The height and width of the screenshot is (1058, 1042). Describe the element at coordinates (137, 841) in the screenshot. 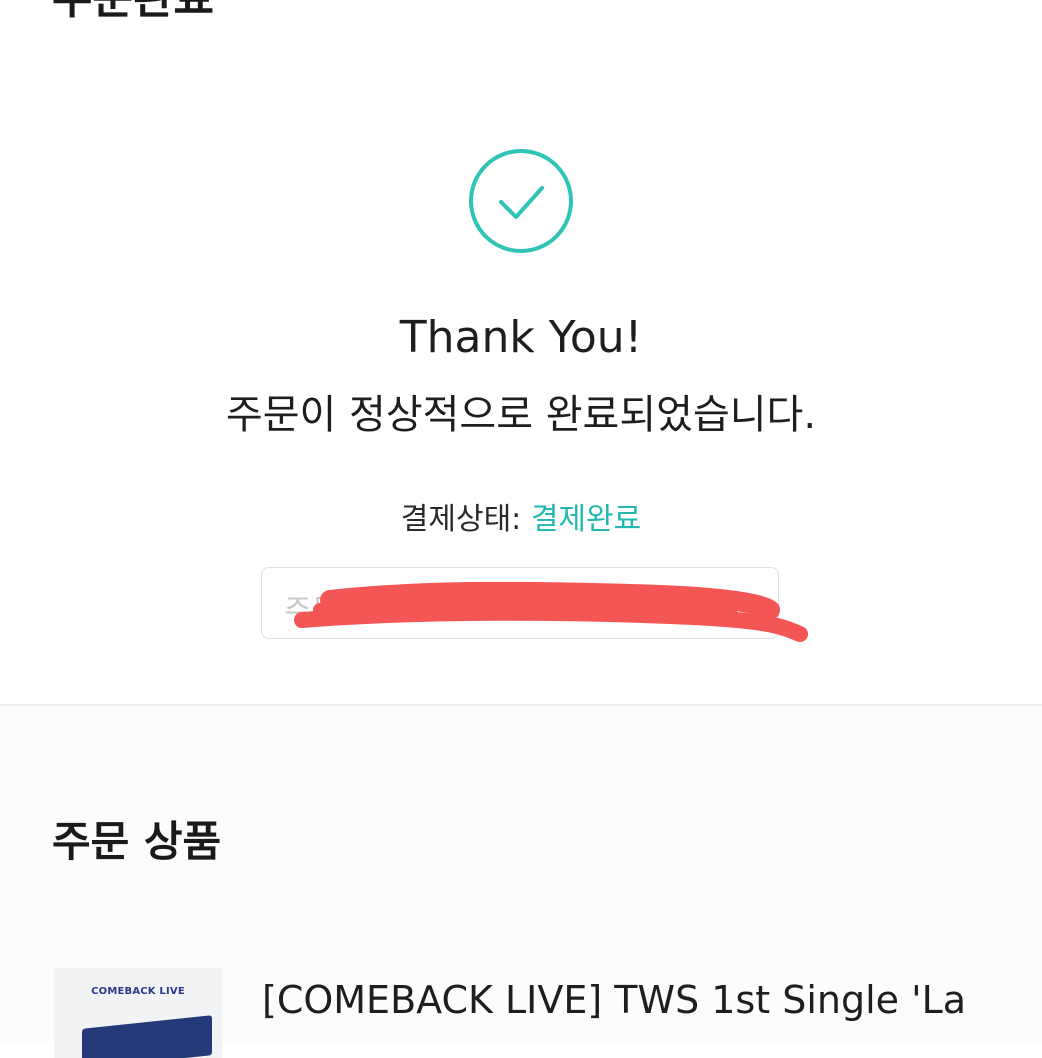

I see `order-items-title: 주문 상품` at that location.